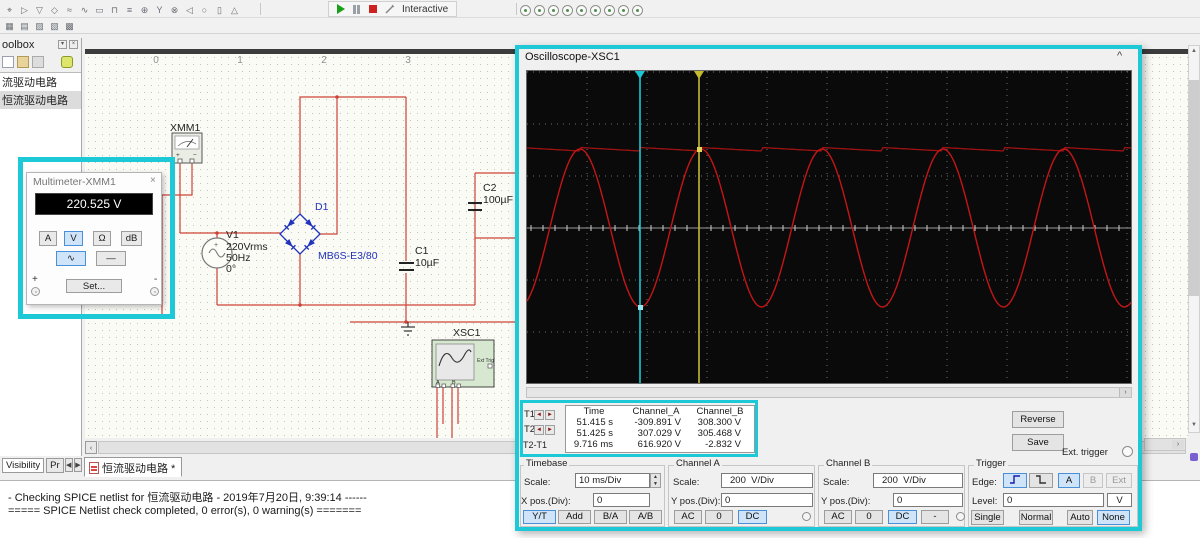 The width and height of the screenshot is (1200, 538). Describe the element at coordinates (24, 10) in the screenshot. I see `component-toolbar-icon: ▷` at that location.